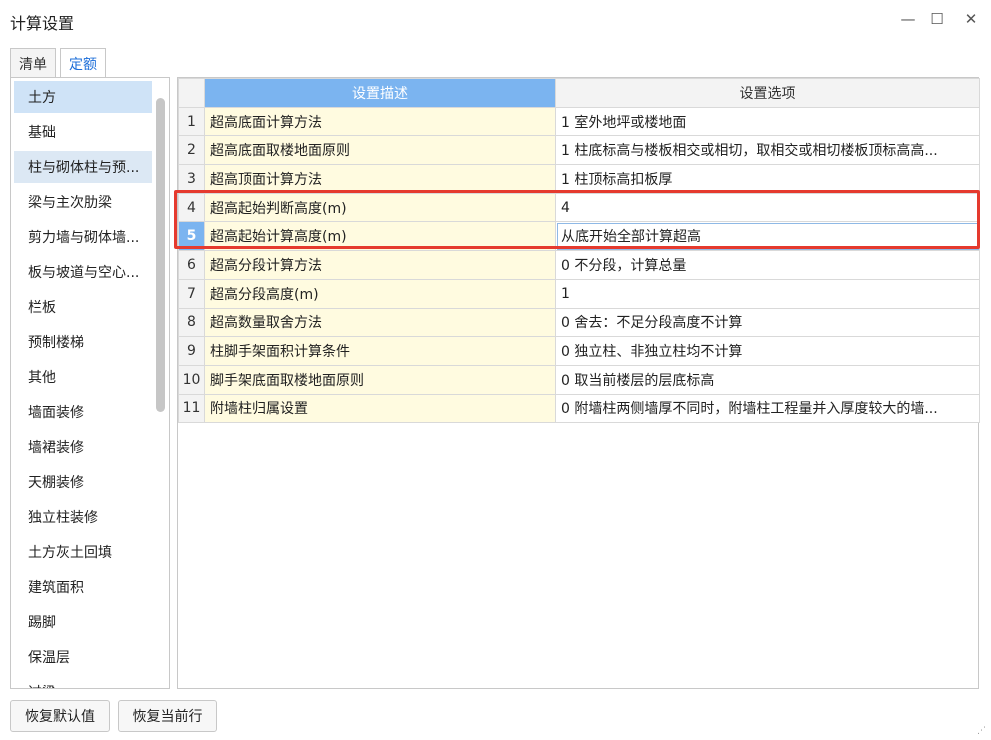 Image resolution: width=991 pixels, height=740 pixels. I want to click on category-item: 保温层, so click(83, 657).